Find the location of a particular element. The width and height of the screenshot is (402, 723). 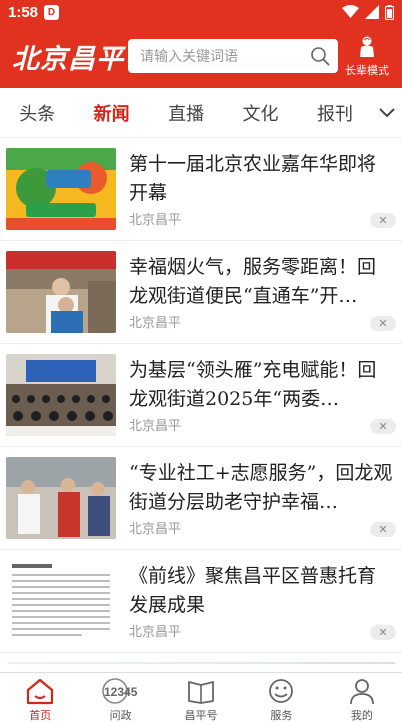

tab-live: 直播 is located at coordinates (186, 113).